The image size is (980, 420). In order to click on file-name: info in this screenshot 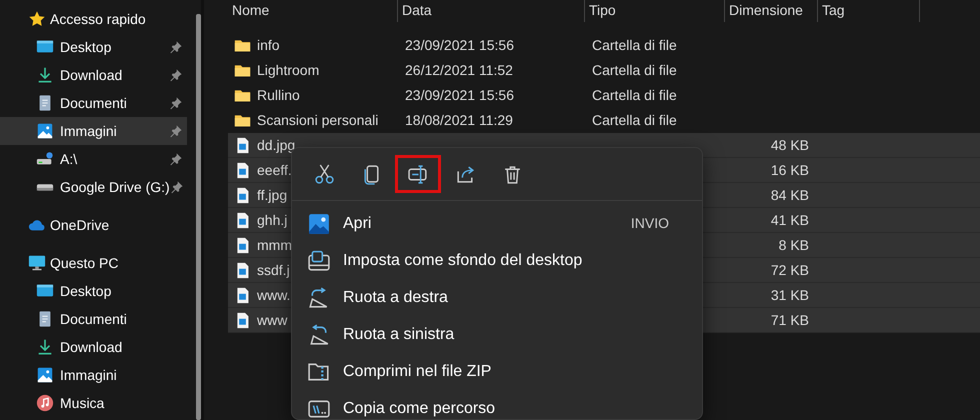, I will do `click(268, 45)`.